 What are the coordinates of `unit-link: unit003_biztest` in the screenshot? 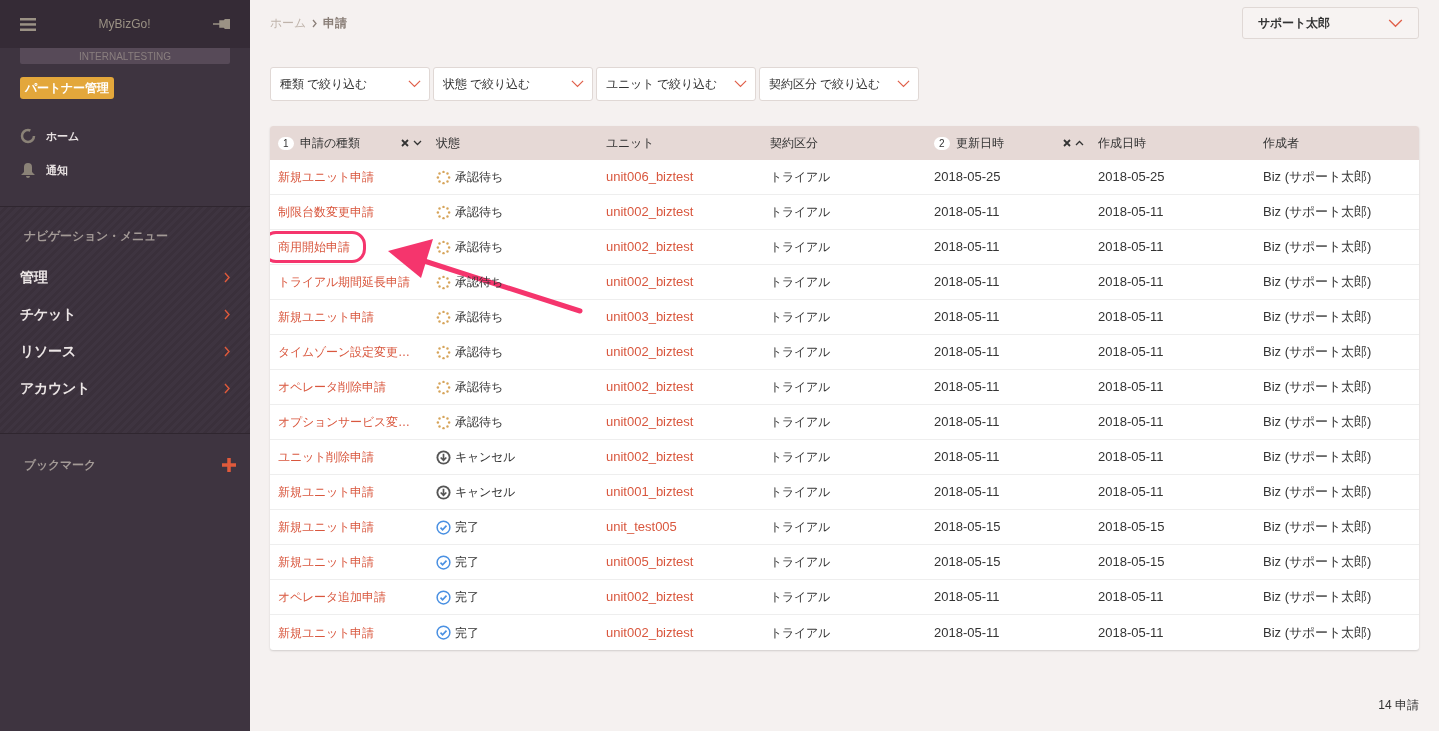 It's located at (650, 317).